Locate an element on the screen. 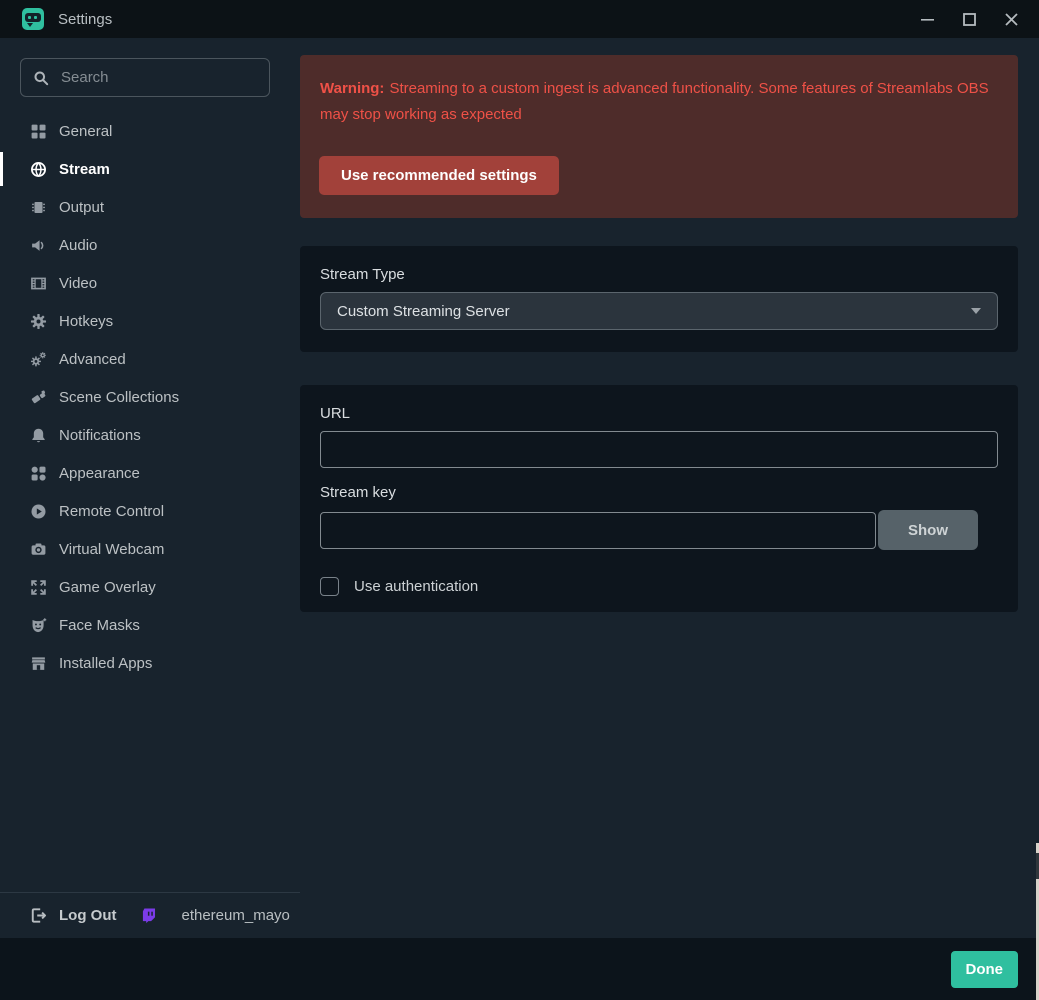 The height and width of the screenshot is (1000, 1039). stream-key-label: Stream key is located at coordinates (358, 492).